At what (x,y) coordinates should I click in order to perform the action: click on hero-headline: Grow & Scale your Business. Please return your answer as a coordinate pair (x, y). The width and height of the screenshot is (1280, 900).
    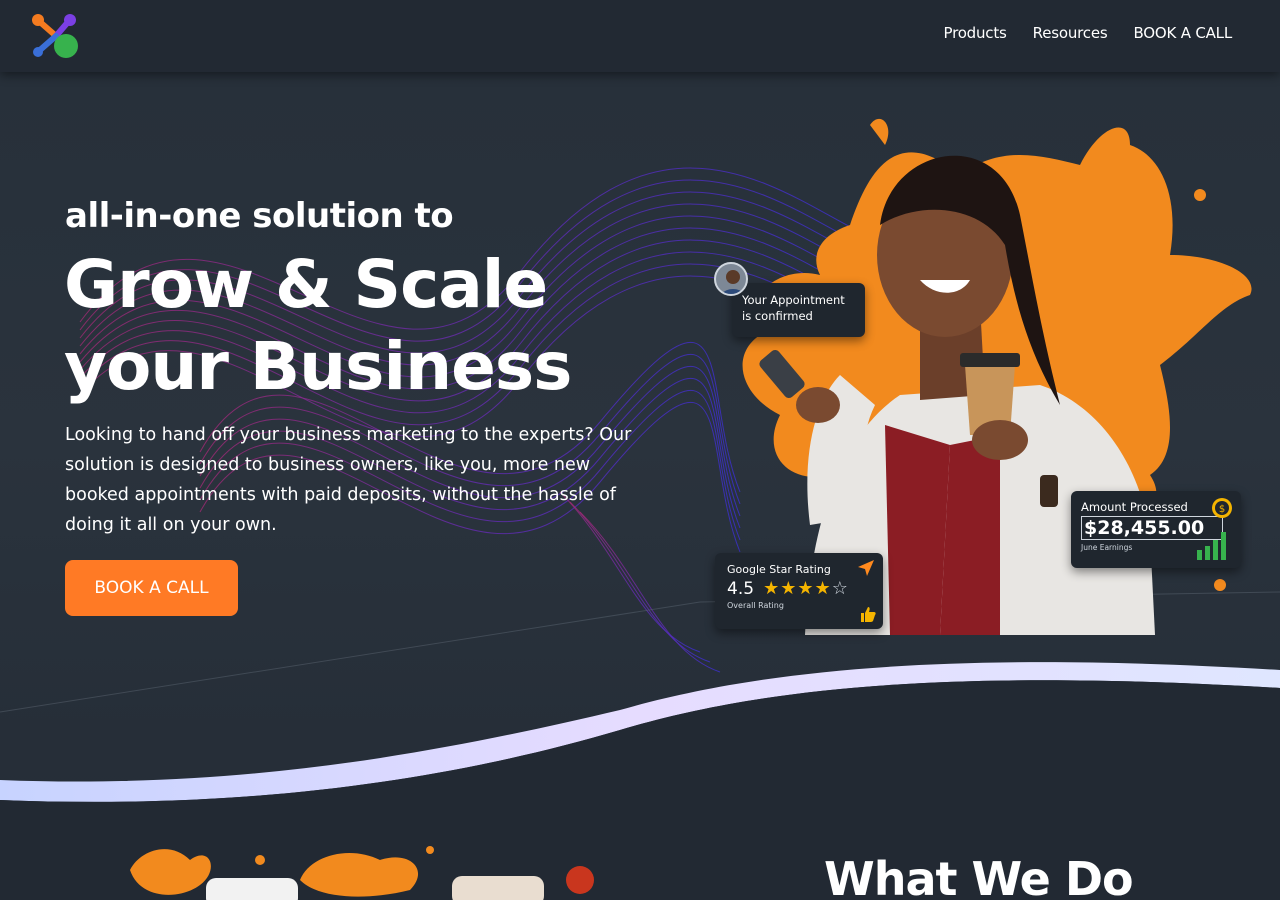
    Looking at the image, I should click on (344, 326).